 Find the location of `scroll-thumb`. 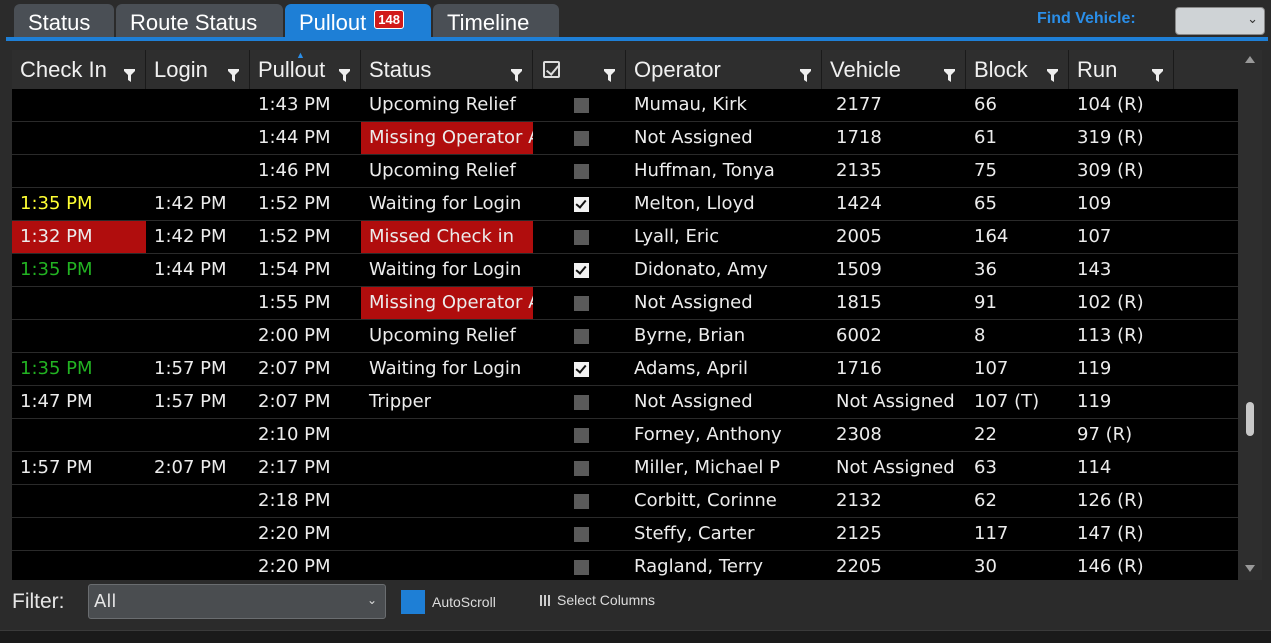

scroll-thumb is located at coordinates (1250, 419).